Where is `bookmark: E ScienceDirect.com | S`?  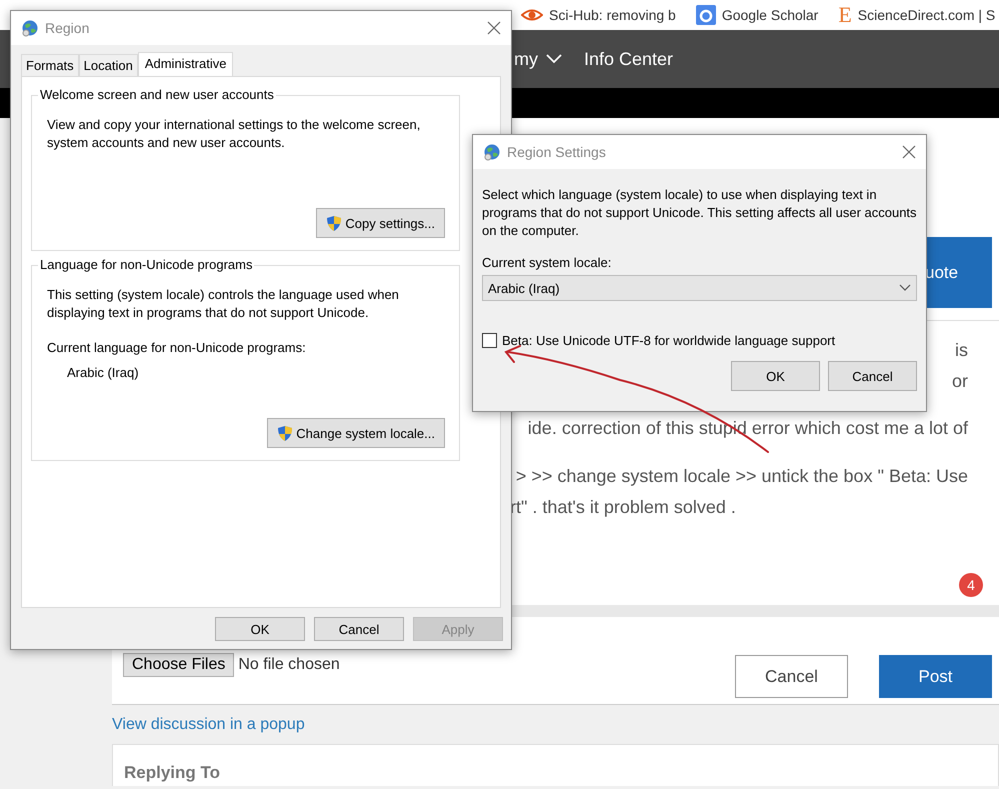 bookmark: E ScienceDirect.com | S is located at coordinates (917, 15).